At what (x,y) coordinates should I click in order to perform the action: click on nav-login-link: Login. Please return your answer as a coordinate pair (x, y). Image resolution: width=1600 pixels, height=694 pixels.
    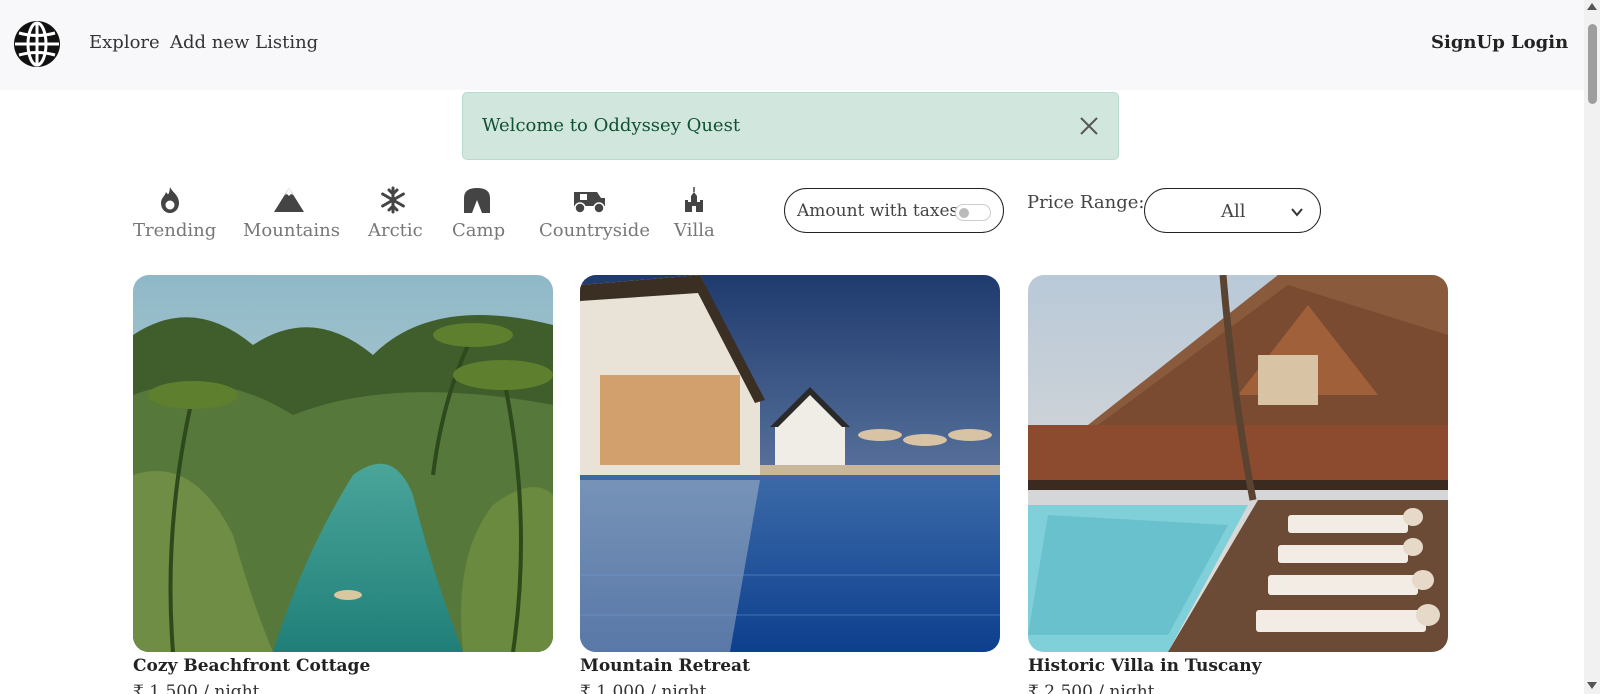
    Looking at the image, I should click on (1539, 42).